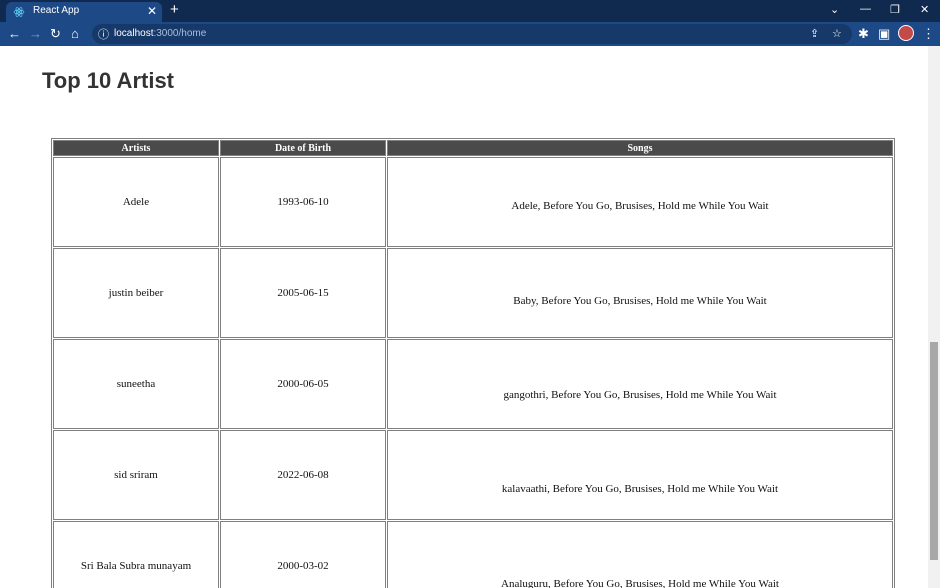 This screenshot has width=940, height=588. I want to click on page-title: Top 10 Artist, so click(108, 80).